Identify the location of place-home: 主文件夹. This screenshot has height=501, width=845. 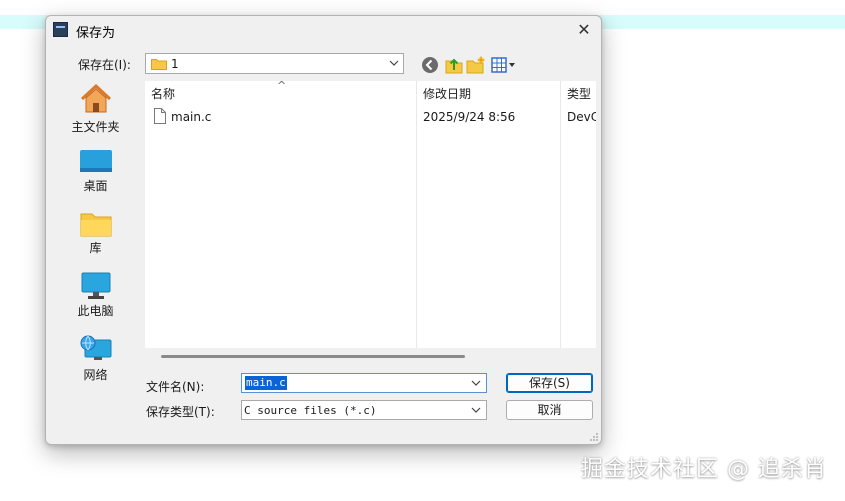
(95, 108).